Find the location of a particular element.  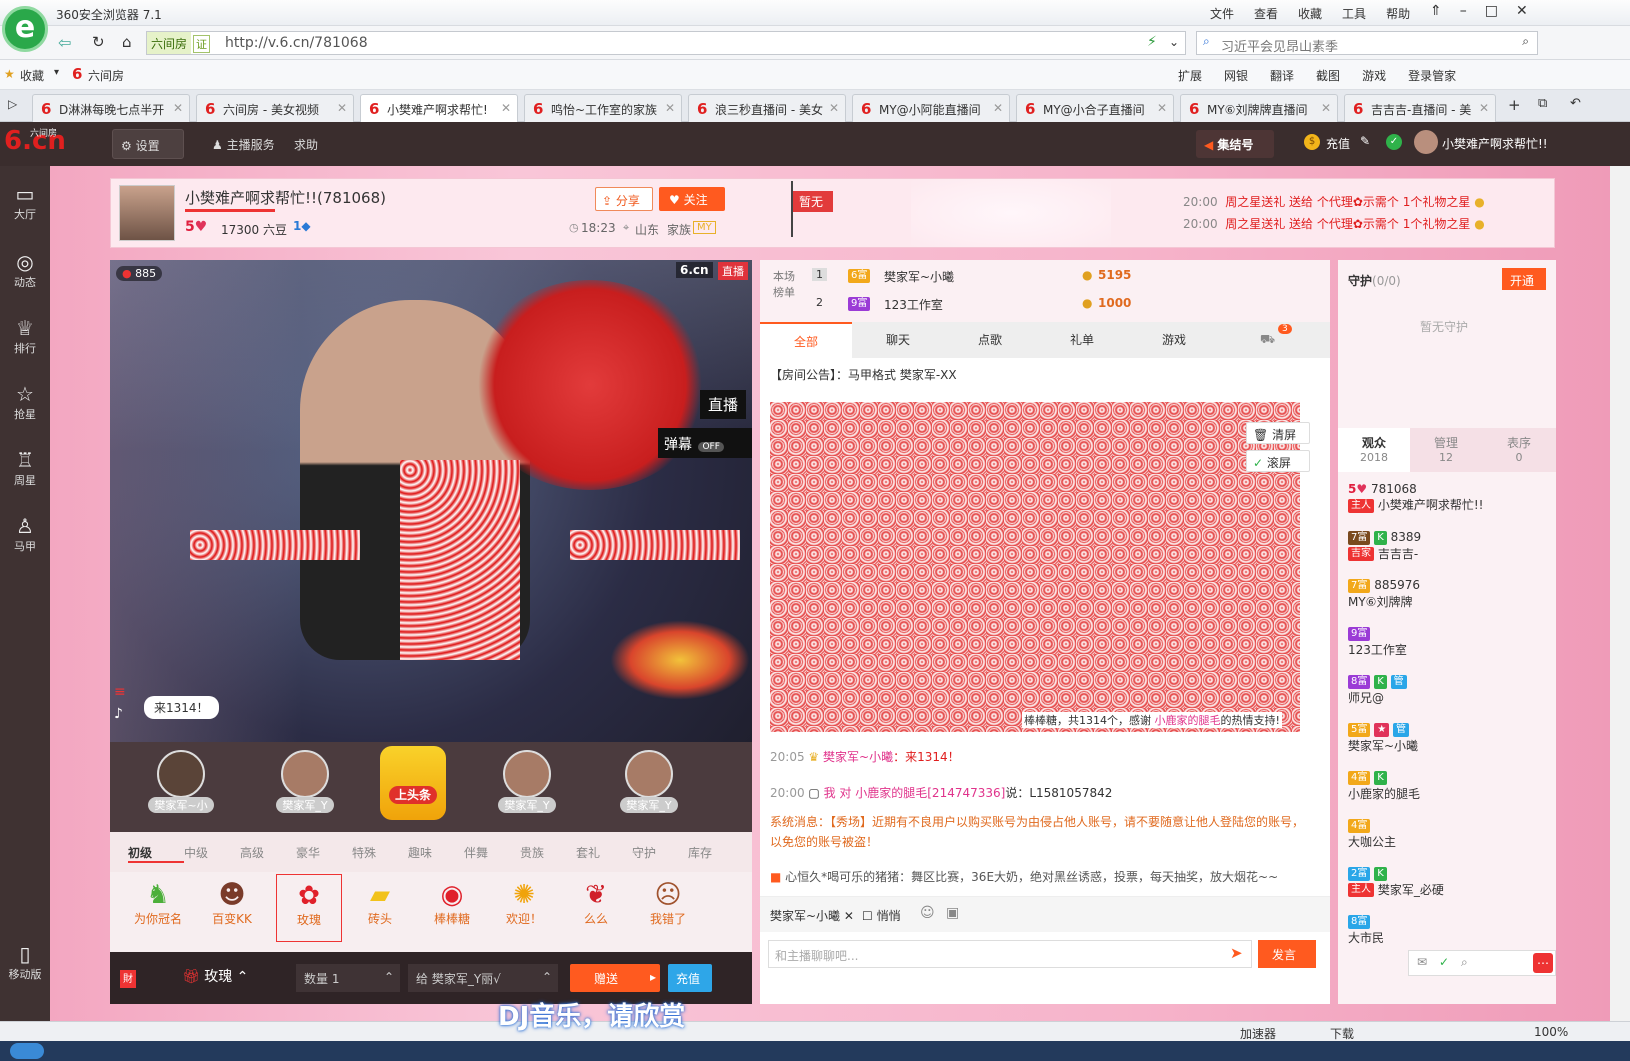

mic-icon: ♪ is located at coordinates (118, 714).